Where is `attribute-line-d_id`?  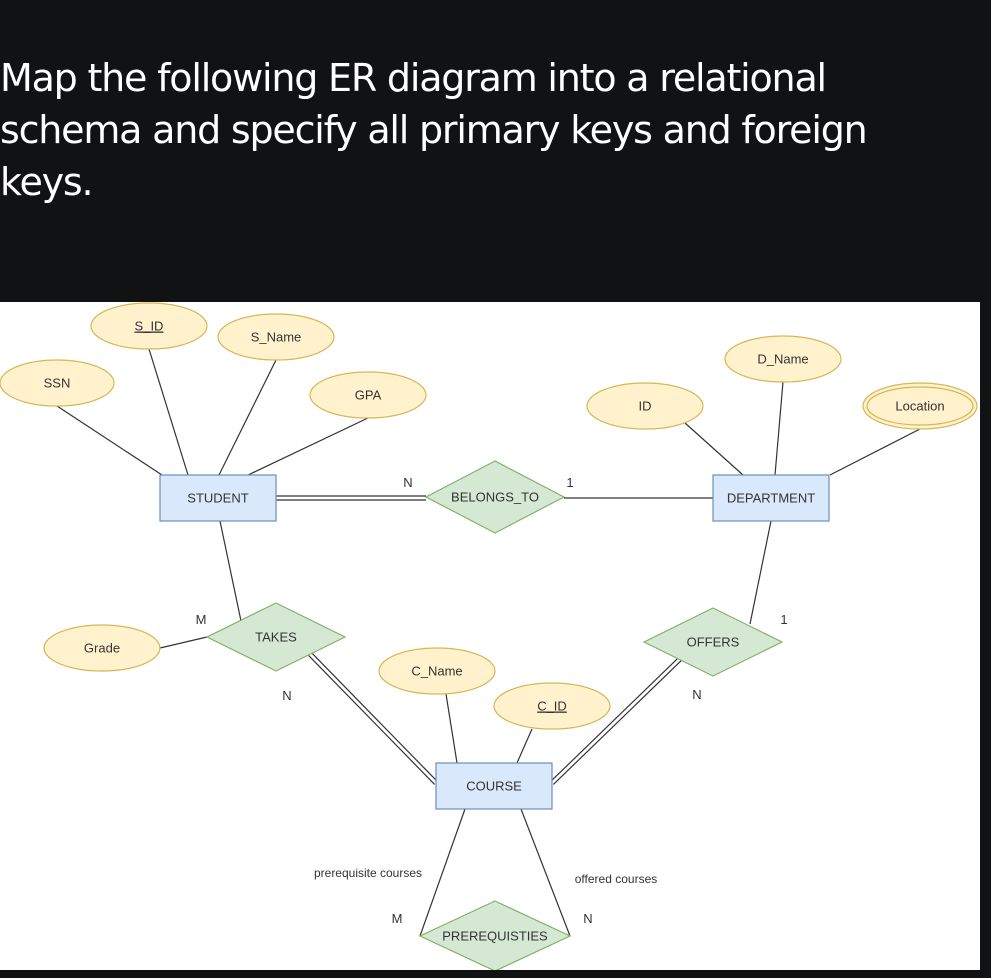
attribute-line-d_id is located at coordinates (714, 449).